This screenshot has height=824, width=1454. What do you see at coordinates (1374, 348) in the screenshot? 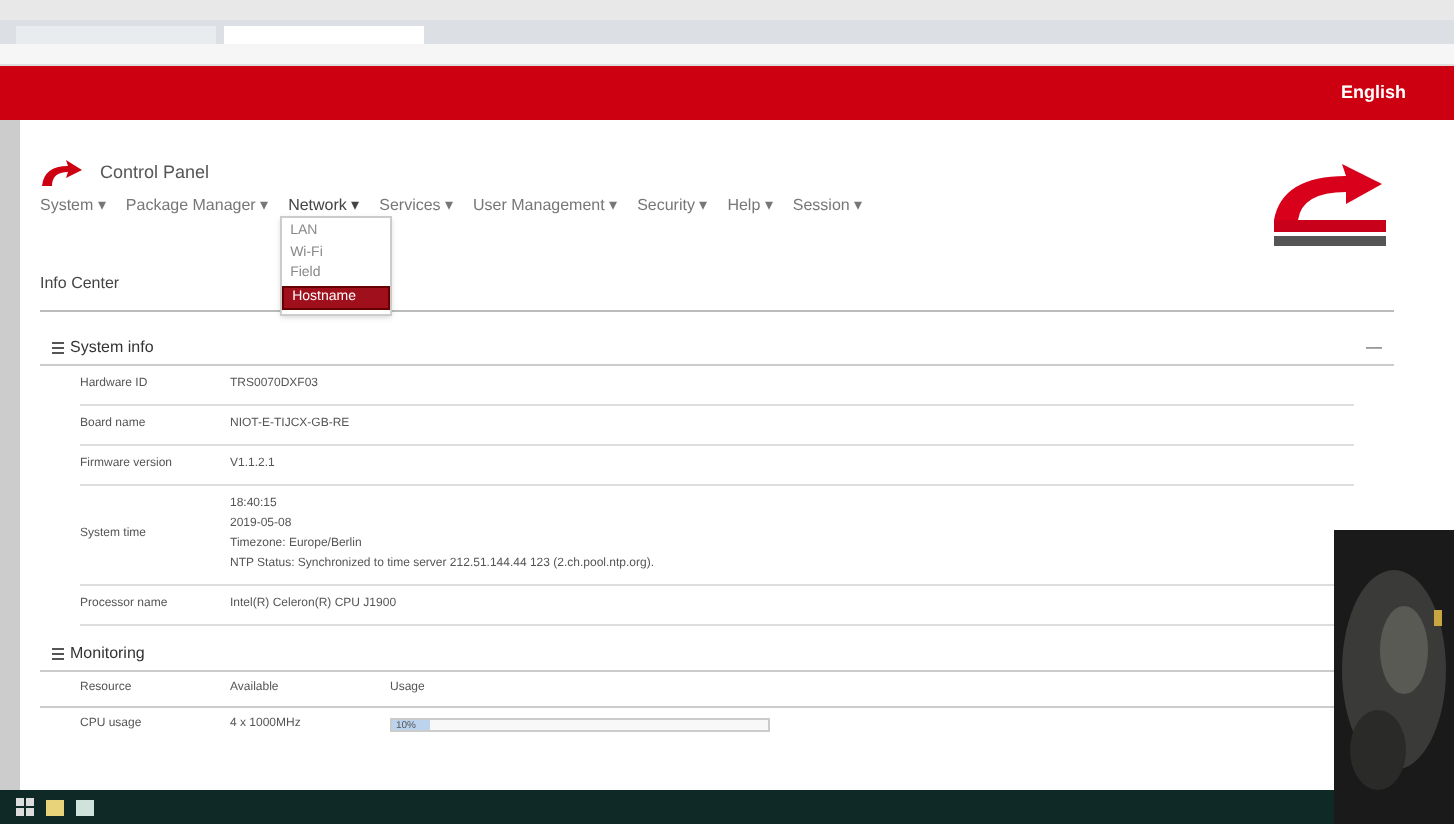
I see `collapse-button: —` at bounding box center [1374, 348].